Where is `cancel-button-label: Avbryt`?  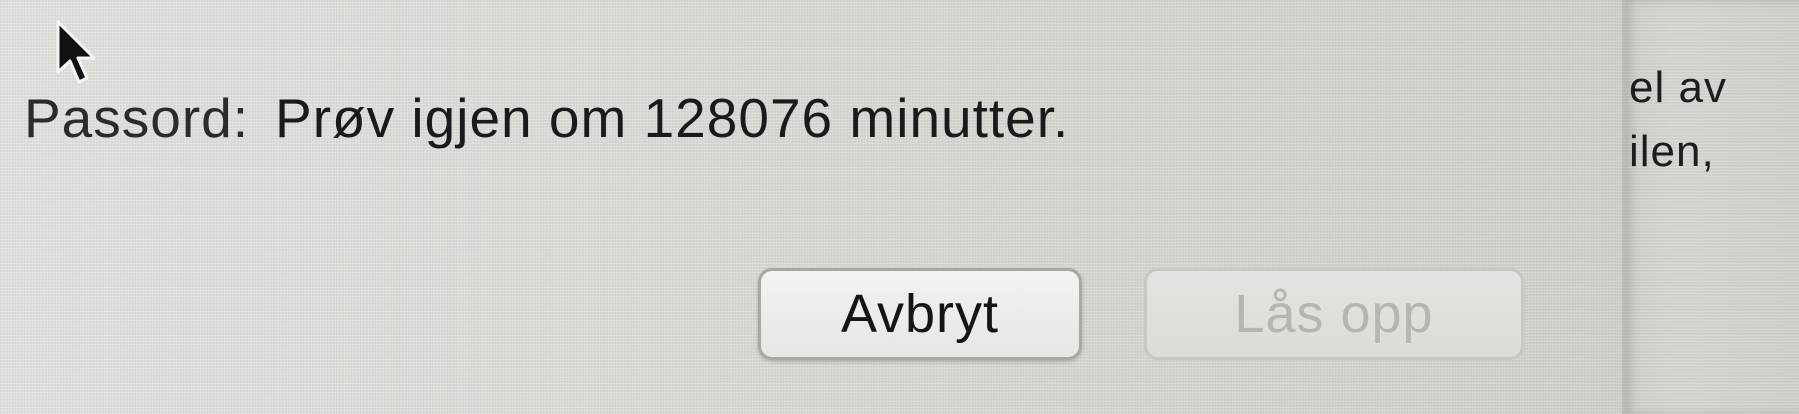 cancel-button-label: Avbryt is located at coordinates (920, 314).